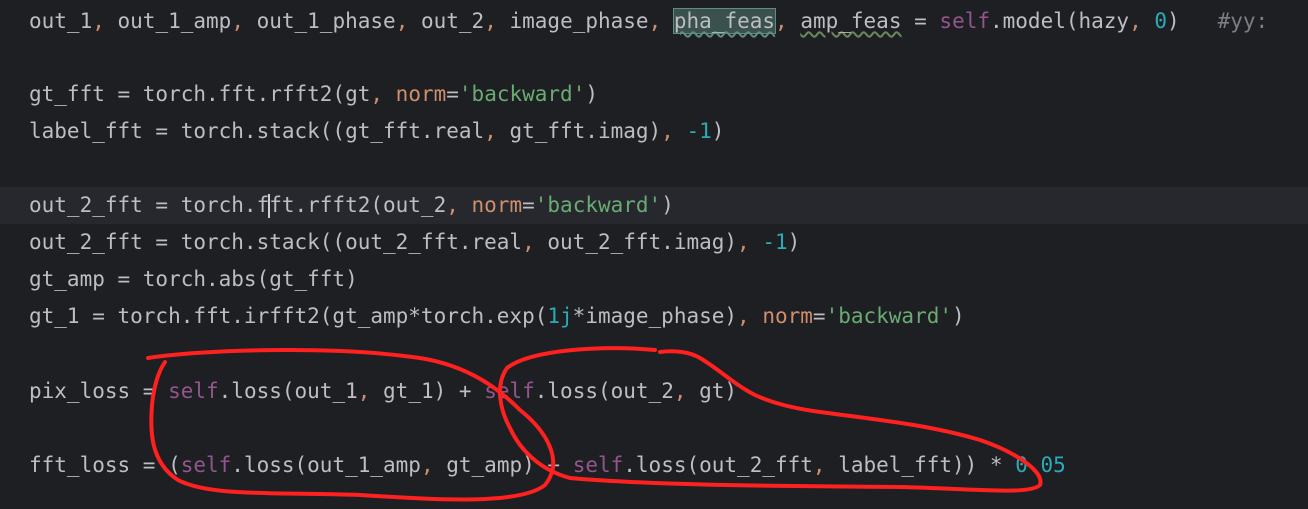 This screenshot has width=1308, height=509. Describe the element at coordinates (654, 279) in the screenshot. I see `code-line: gt_amp = torch.abs(gt_fft)` at that location.